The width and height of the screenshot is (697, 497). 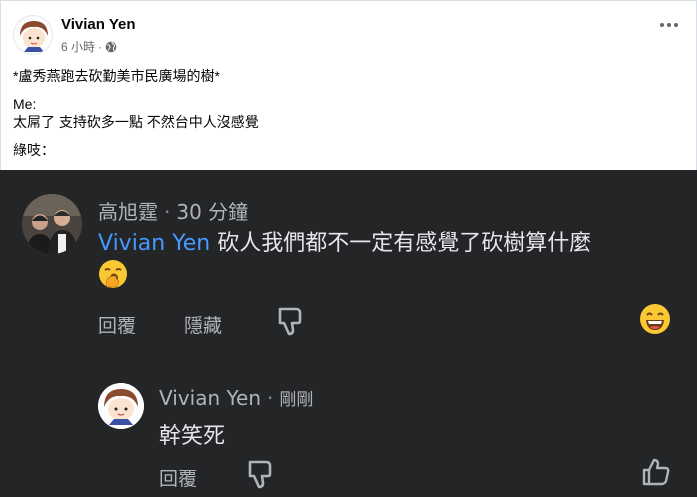 I want to click on reply-time: 剛剛, so click(x=296, y=400).